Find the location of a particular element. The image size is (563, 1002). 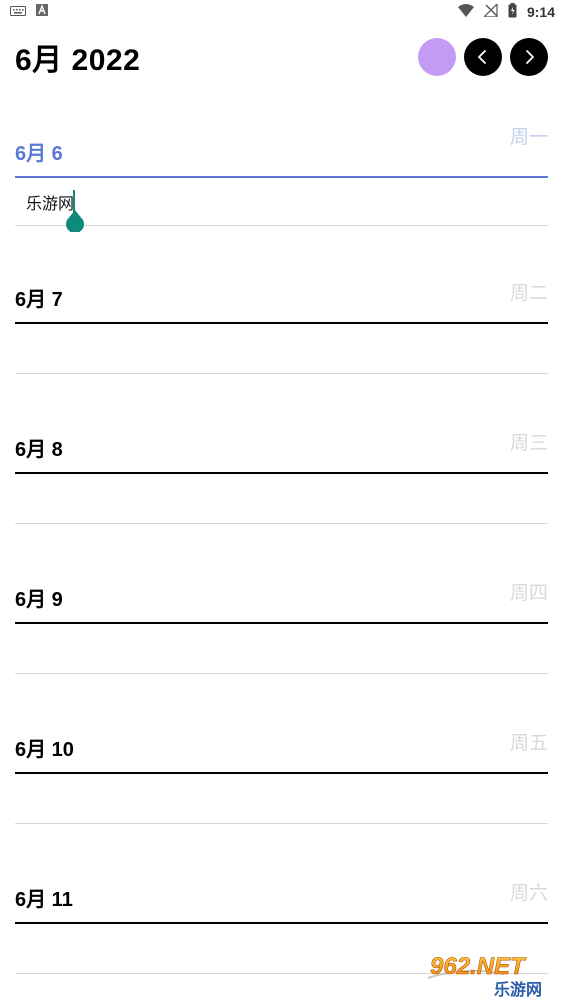

day-header: 6月 6 周一 is located at coordinates (281, 150).